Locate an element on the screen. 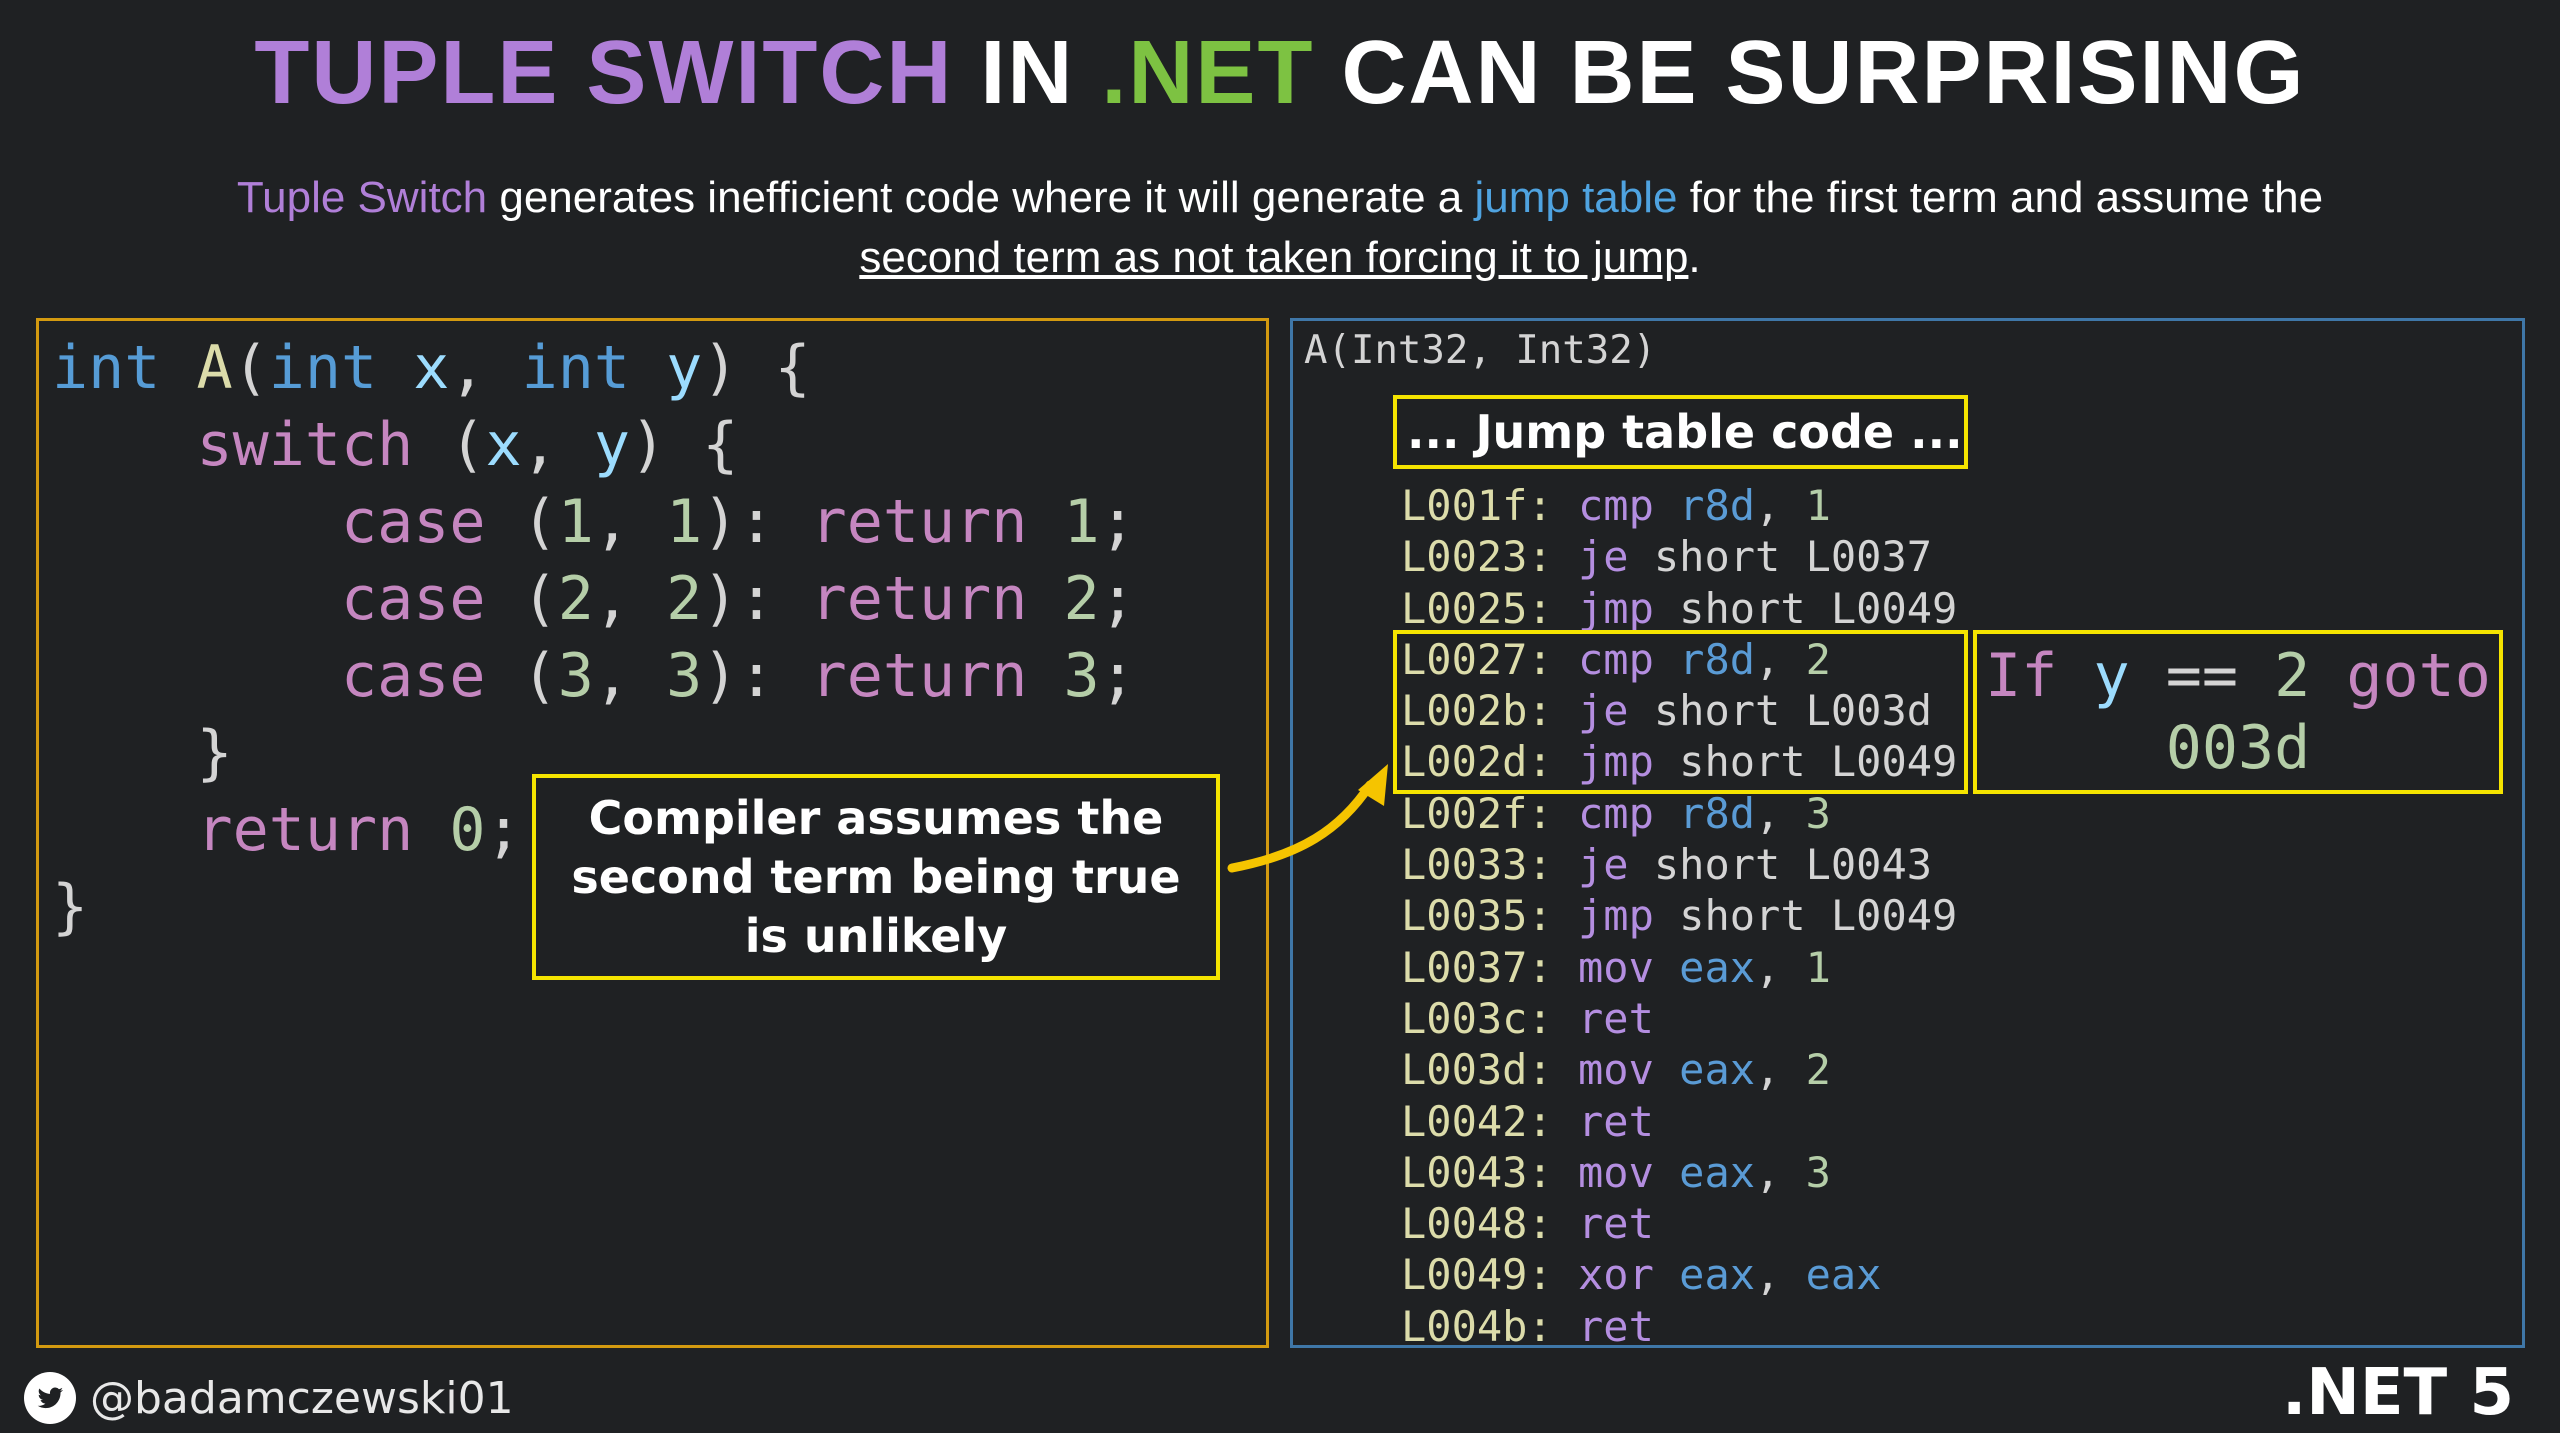 This screenshot has height=1433, width=2560. asm-line: L001f: cmp r8d, 1 is located at coordinates (1679, 505).